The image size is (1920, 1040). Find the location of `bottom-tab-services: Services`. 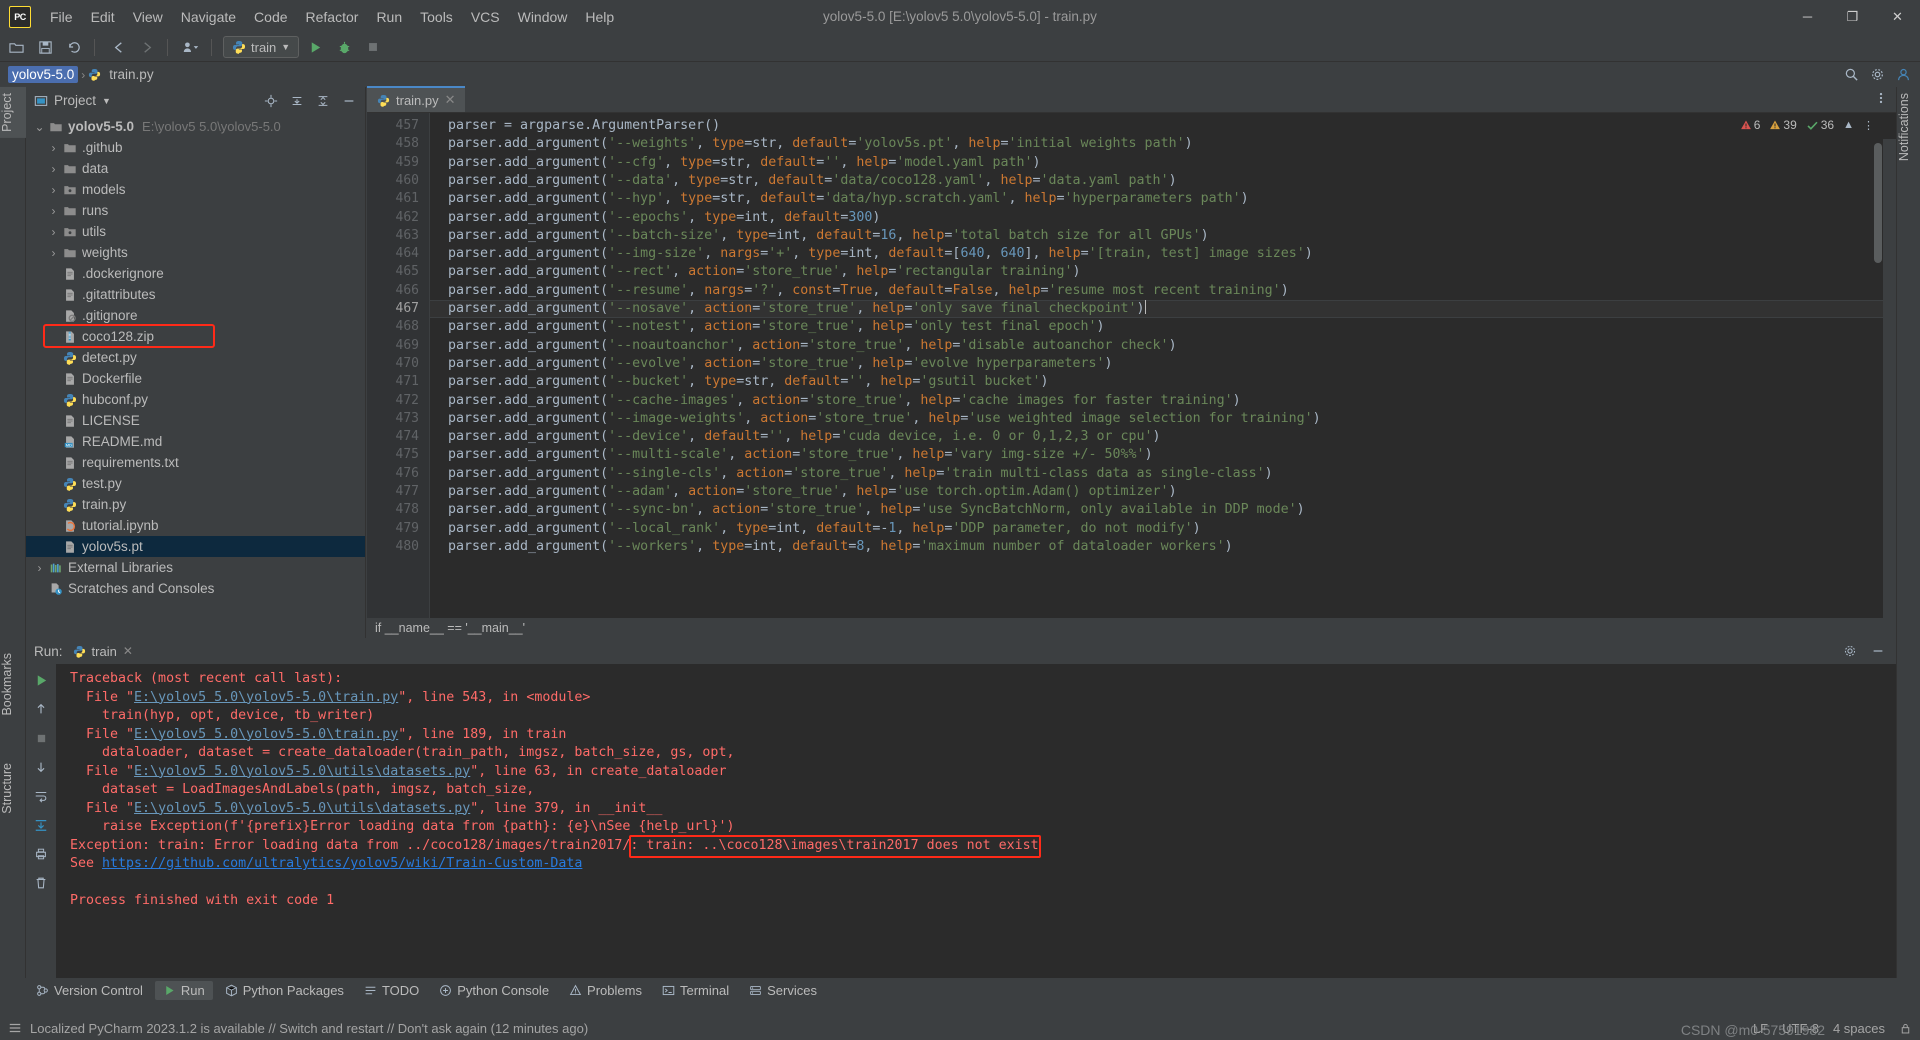

bottom-tab-services: Services is located at coordinates (783, 990).